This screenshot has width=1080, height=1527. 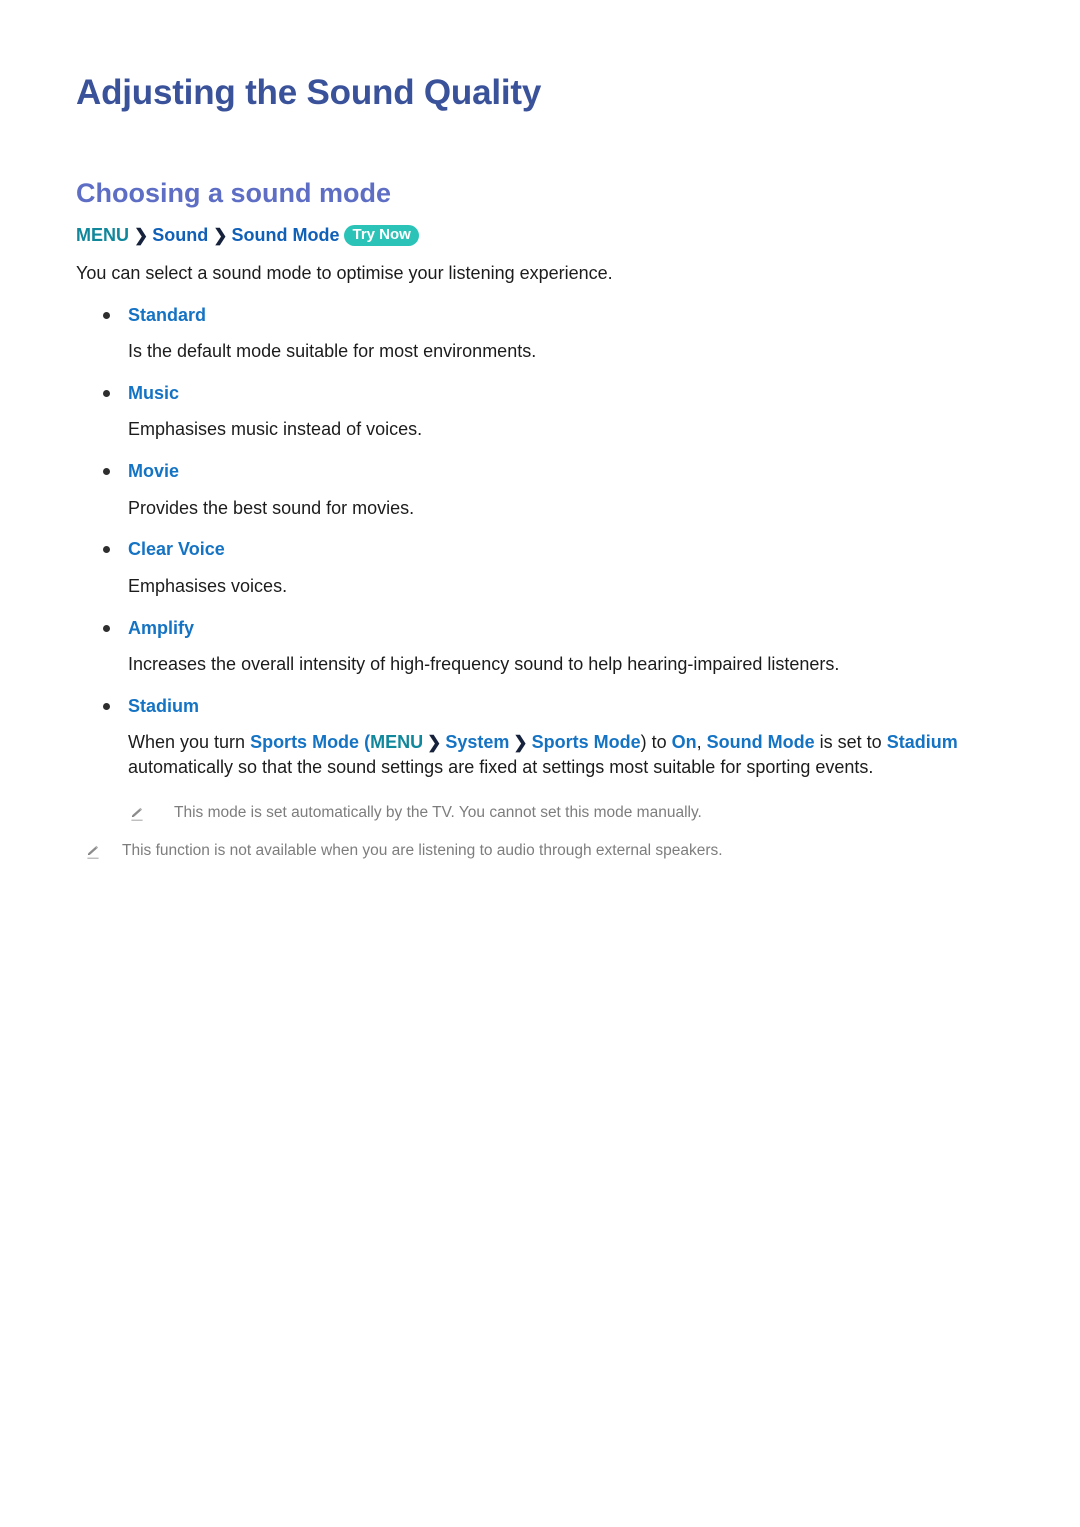 I want to click on list-item: Clear Voice Emphasises voices., so click(x=546, y=559).